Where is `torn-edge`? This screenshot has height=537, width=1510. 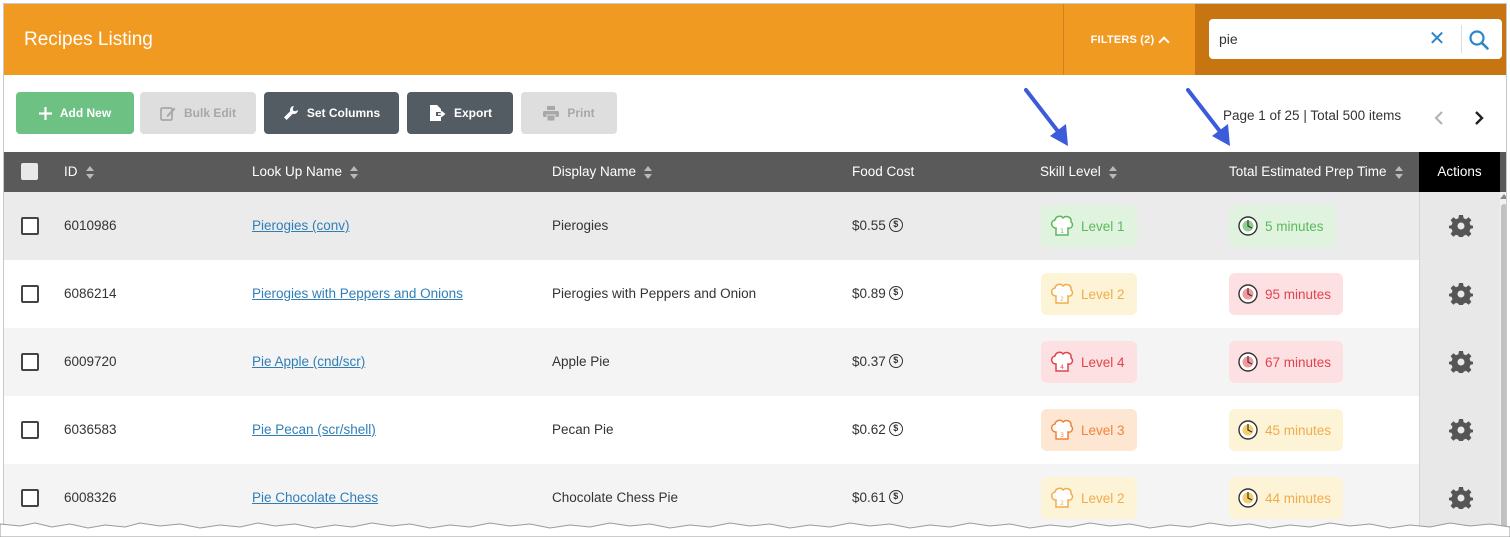 torn-edge is located at coordinates (755, 529).